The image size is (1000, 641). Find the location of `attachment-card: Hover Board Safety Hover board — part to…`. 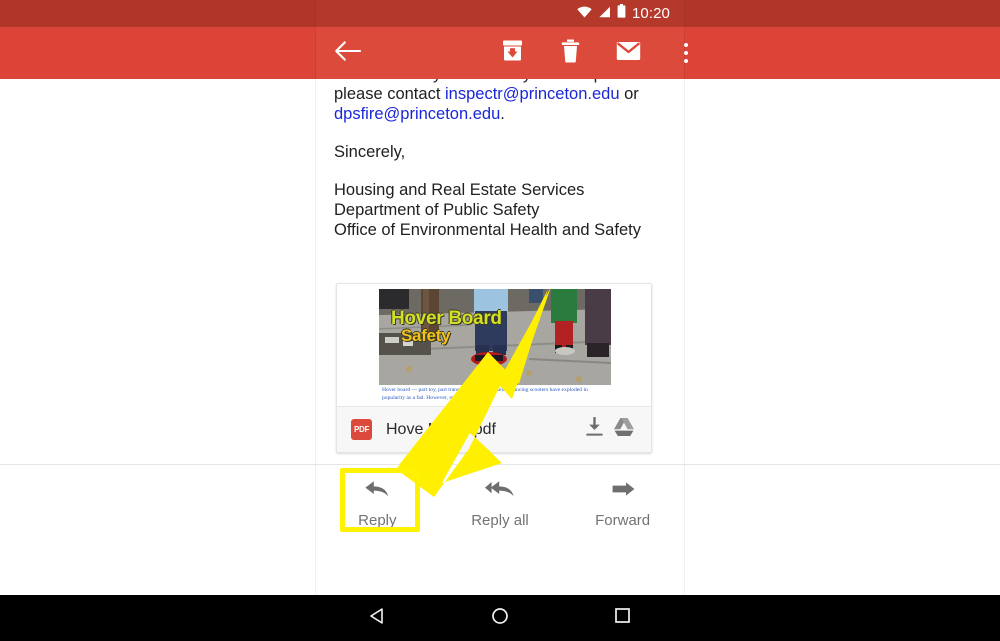

attachment-card: Hover Board Safety Hover board — part to… is located at coordinates (494, 368).